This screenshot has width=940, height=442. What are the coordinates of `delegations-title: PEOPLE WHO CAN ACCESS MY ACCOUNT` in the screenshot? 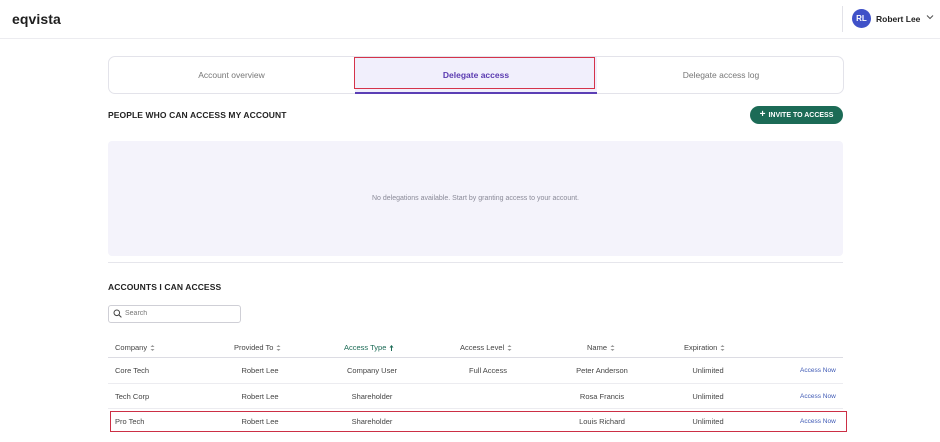 It's located at (197, 115).